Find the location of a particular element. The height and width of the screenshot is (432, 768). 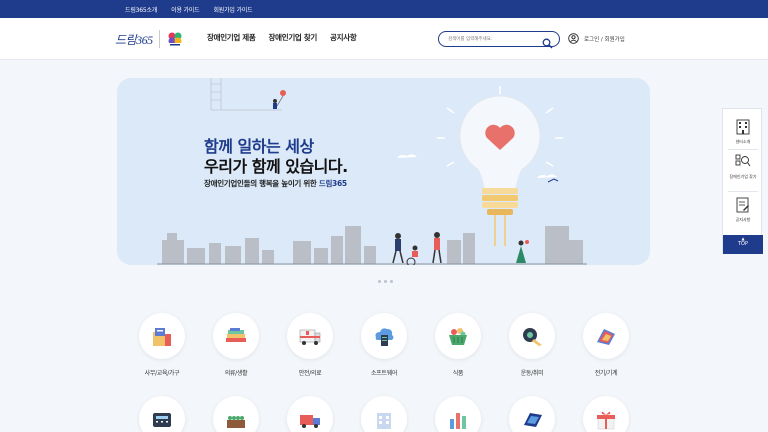

search-box is located at coordinates (499, 40).